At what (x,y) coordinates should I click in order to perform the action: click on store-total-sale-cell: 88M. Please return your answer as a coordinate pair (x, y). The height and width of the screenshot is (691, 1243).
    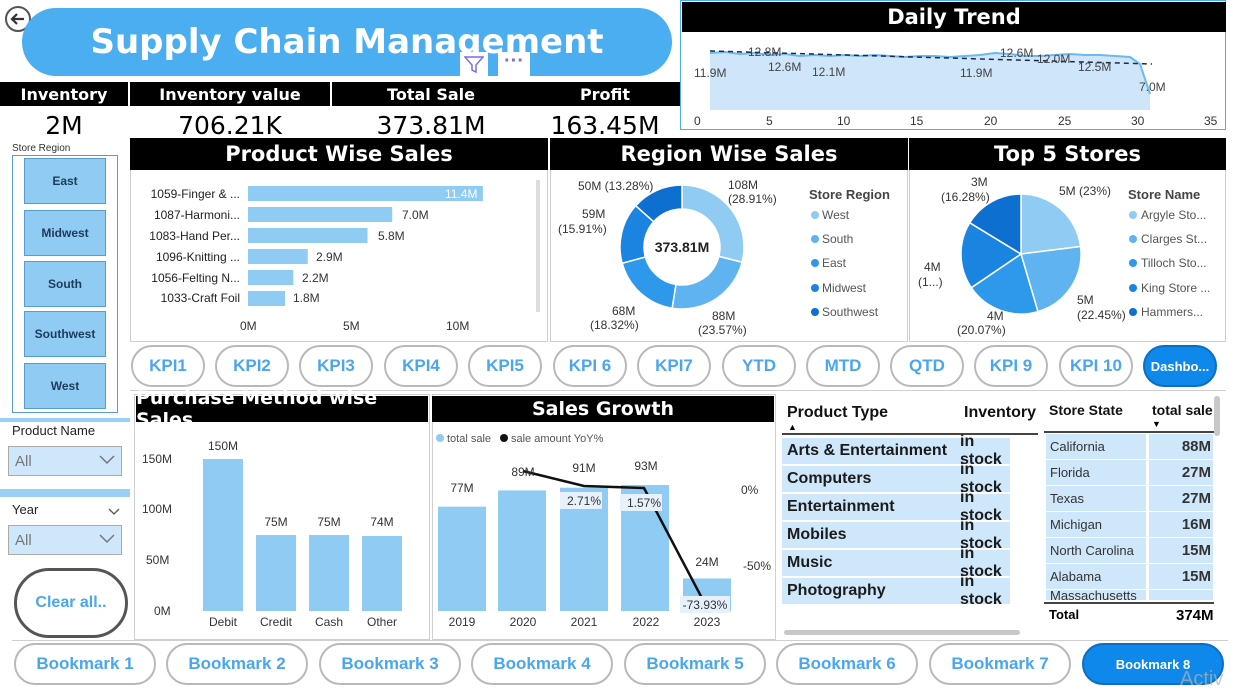
    Looking at the image, I should click on (1181, 446).